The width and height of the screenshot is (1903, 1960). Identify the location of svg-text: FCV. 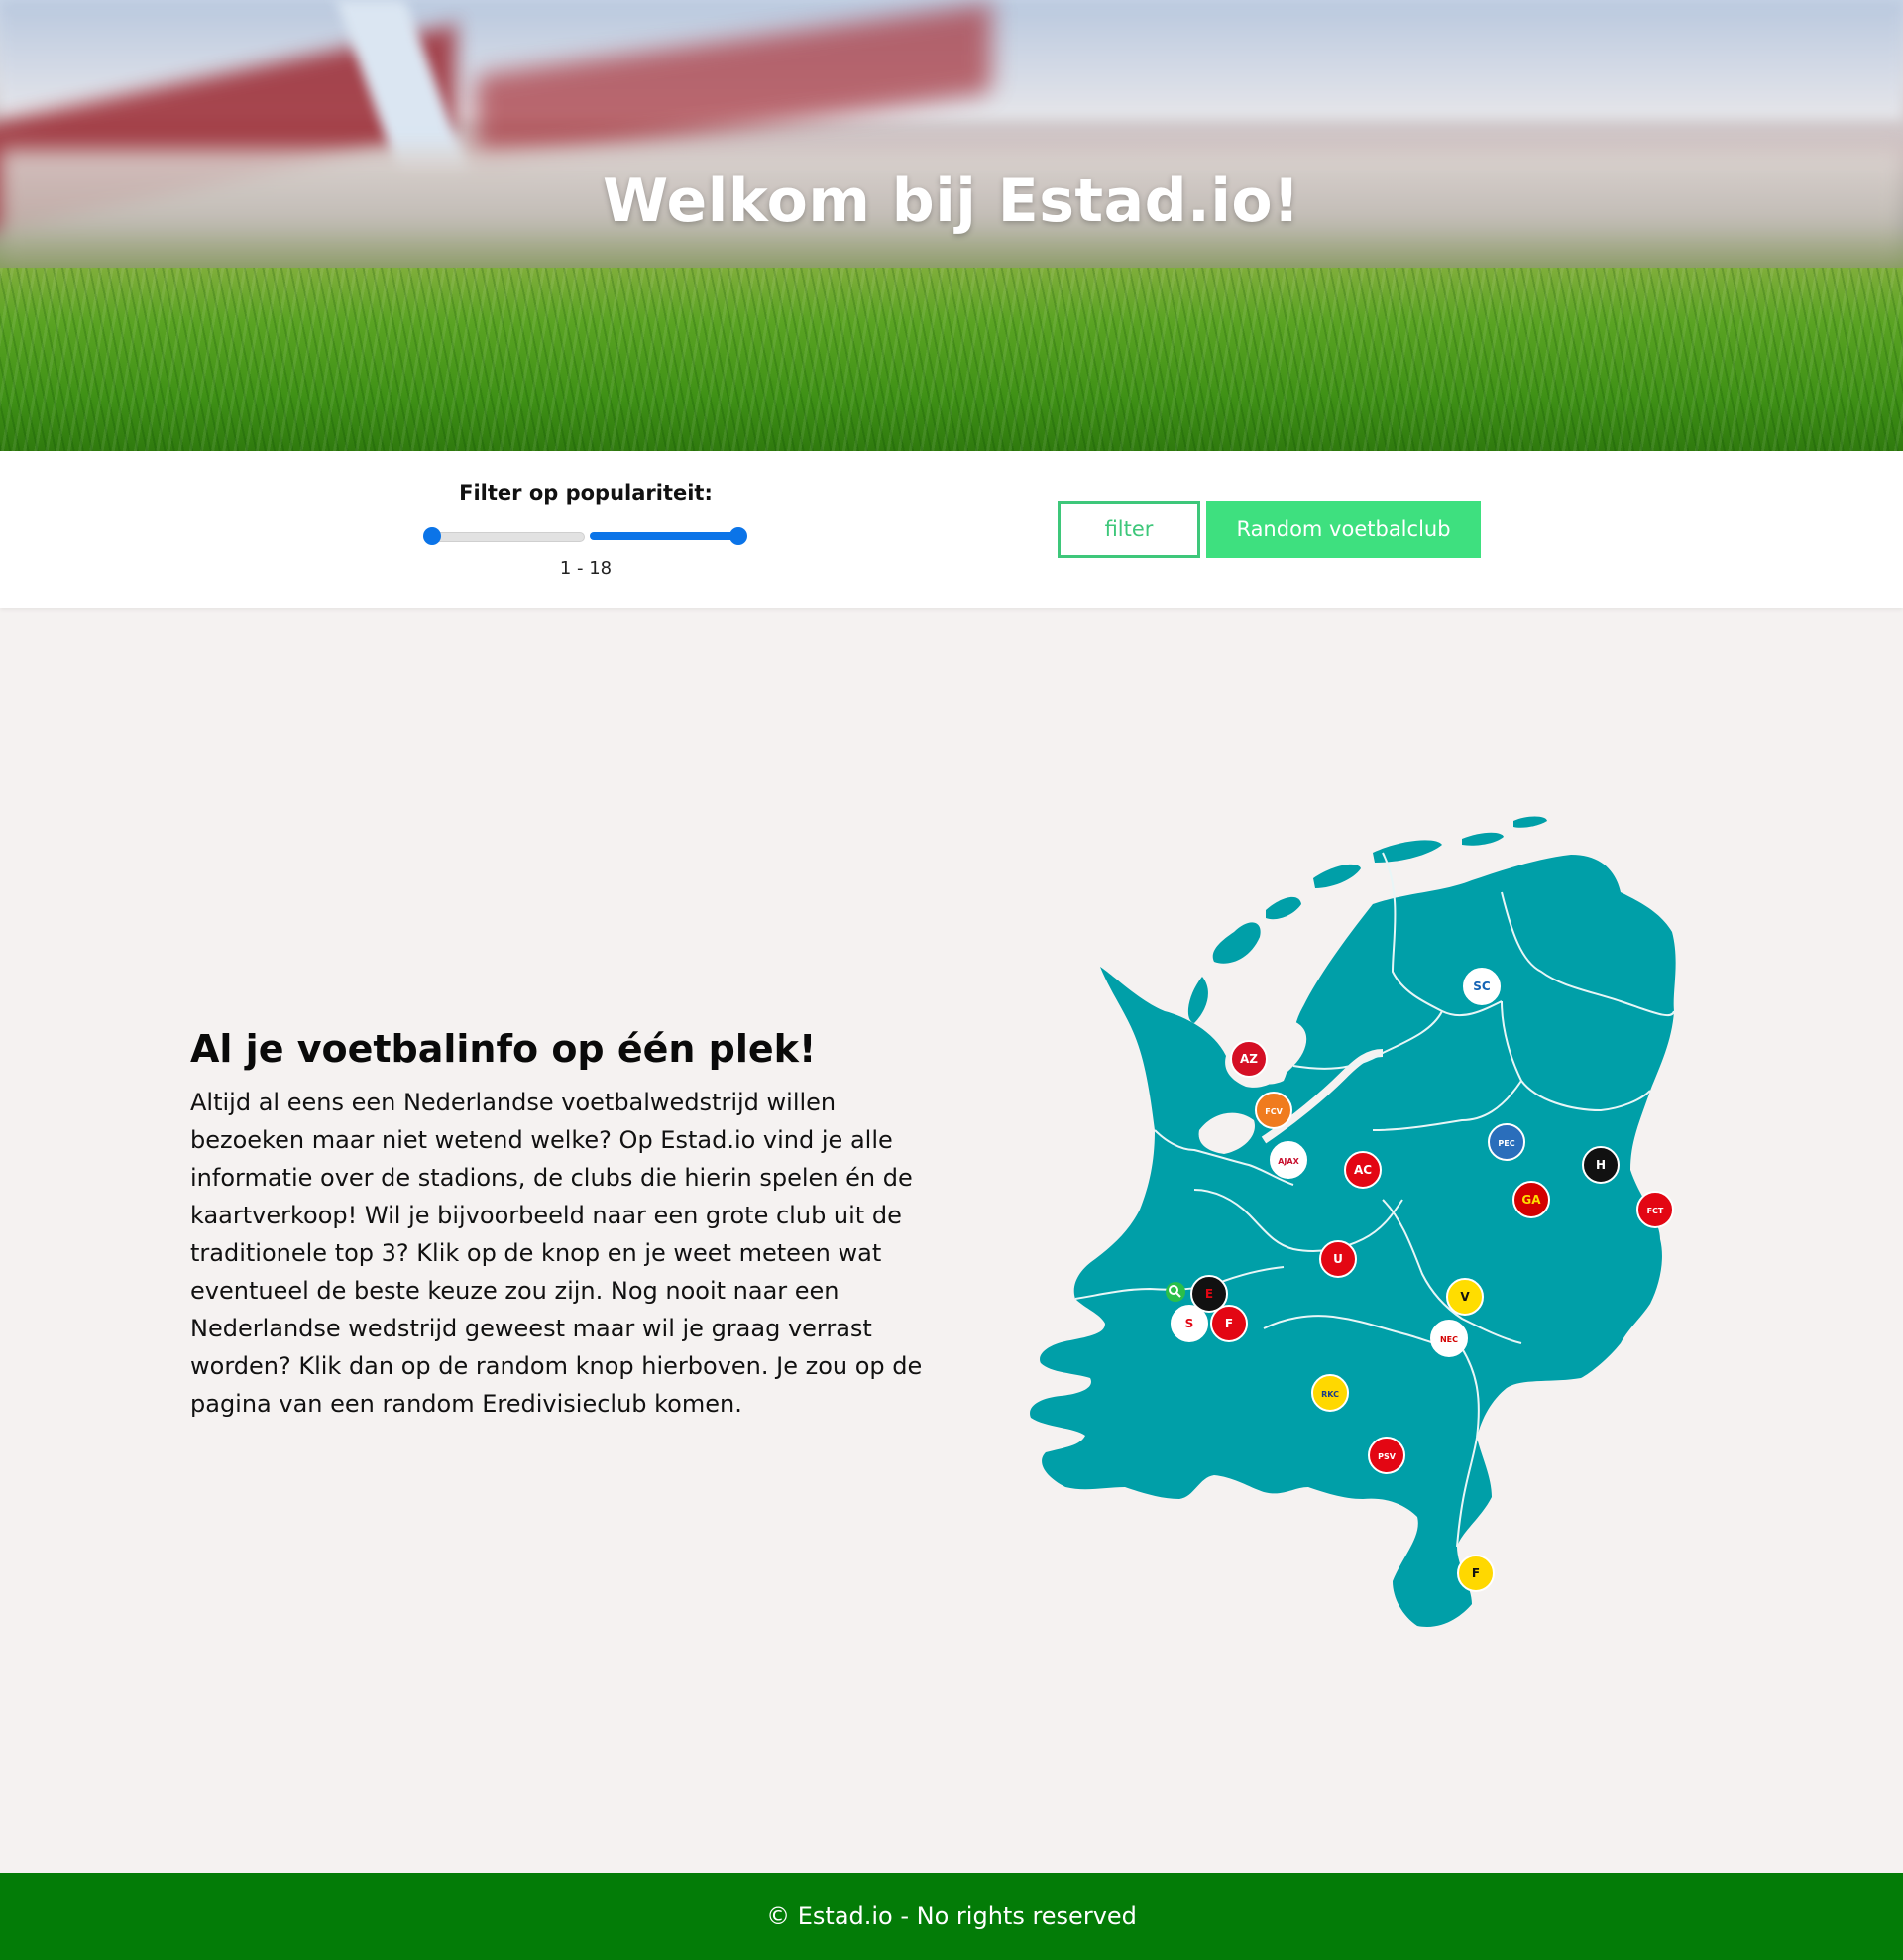
(1274, 1111).